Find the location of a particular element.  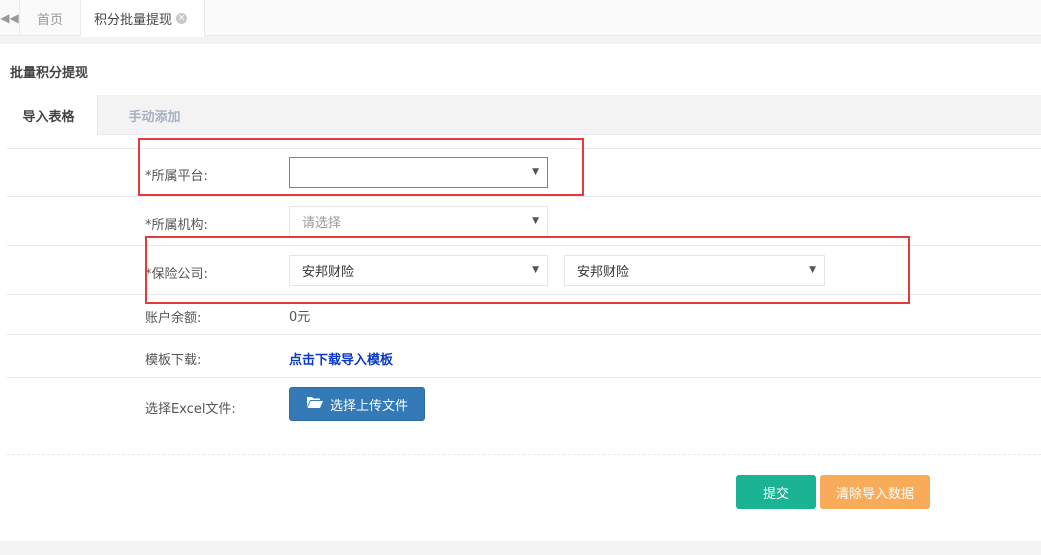

excel-label: 选择Excel文件: is located at coordinates (190, 409).